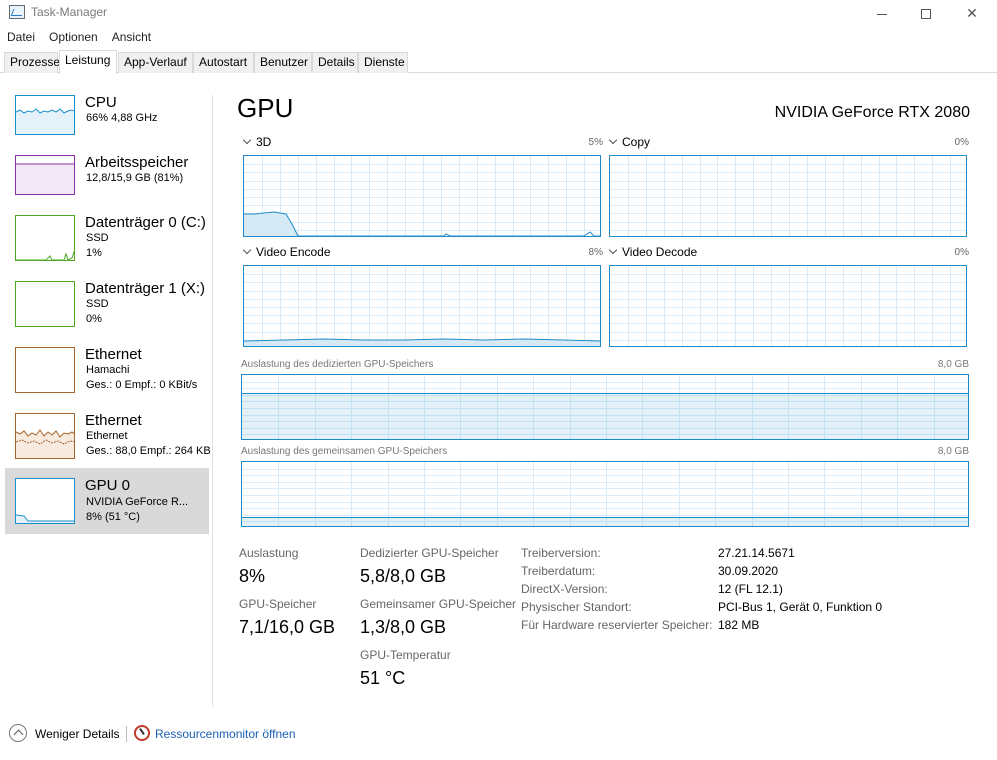 The height and width of the screenshot is (760, 997). I want to click on tab-leistung: Leistung, so click(88, 62).